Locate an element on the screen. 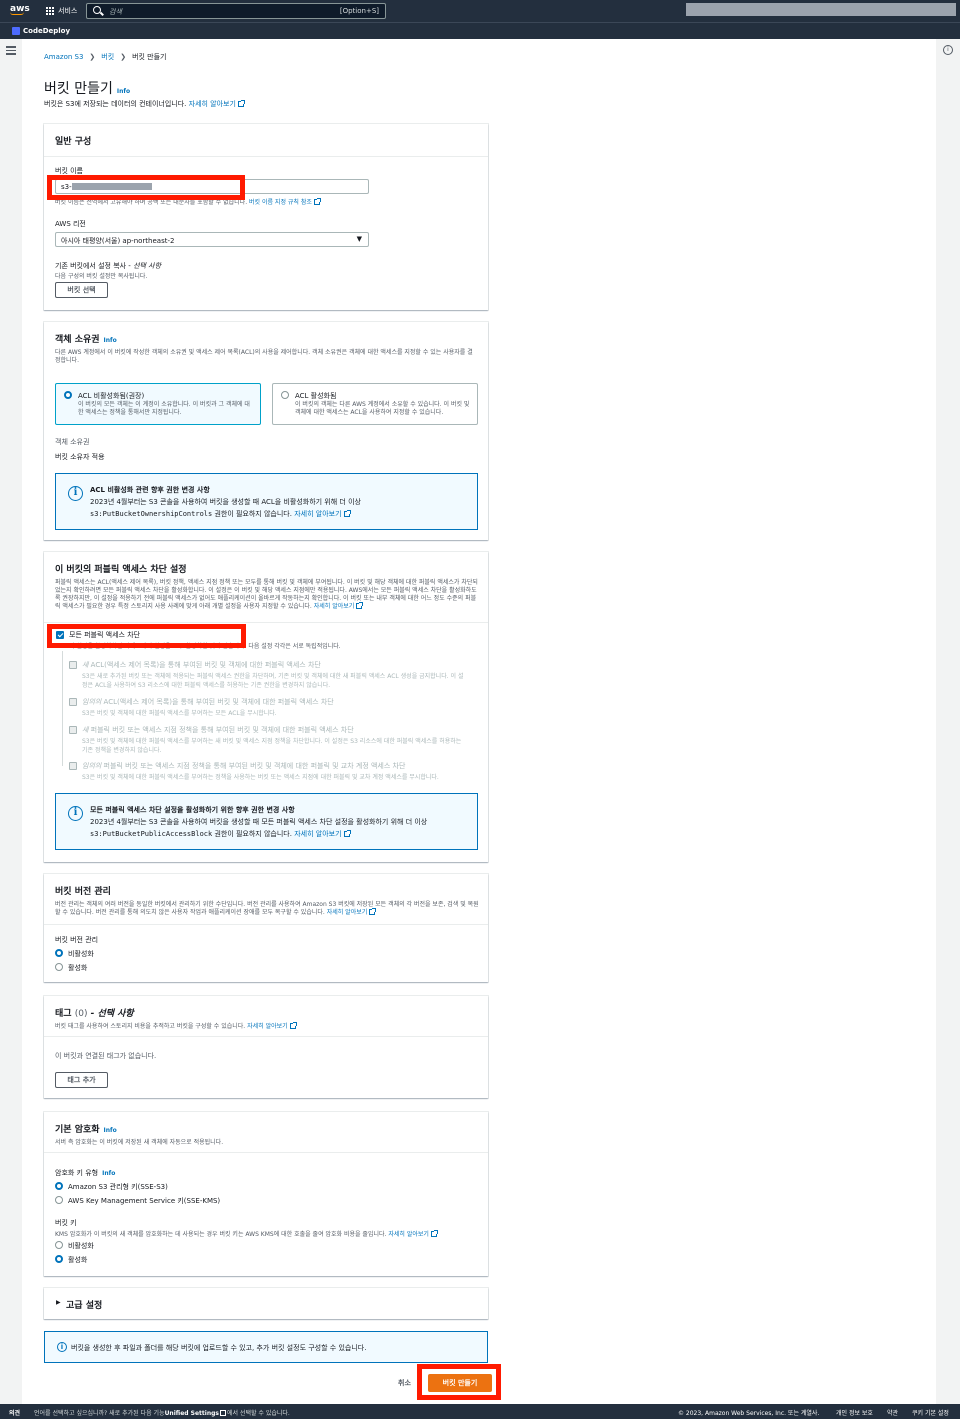 The width and height of the screenshot is (960, 1419). info-panel-icon: i is located at coordinates (948, 50).